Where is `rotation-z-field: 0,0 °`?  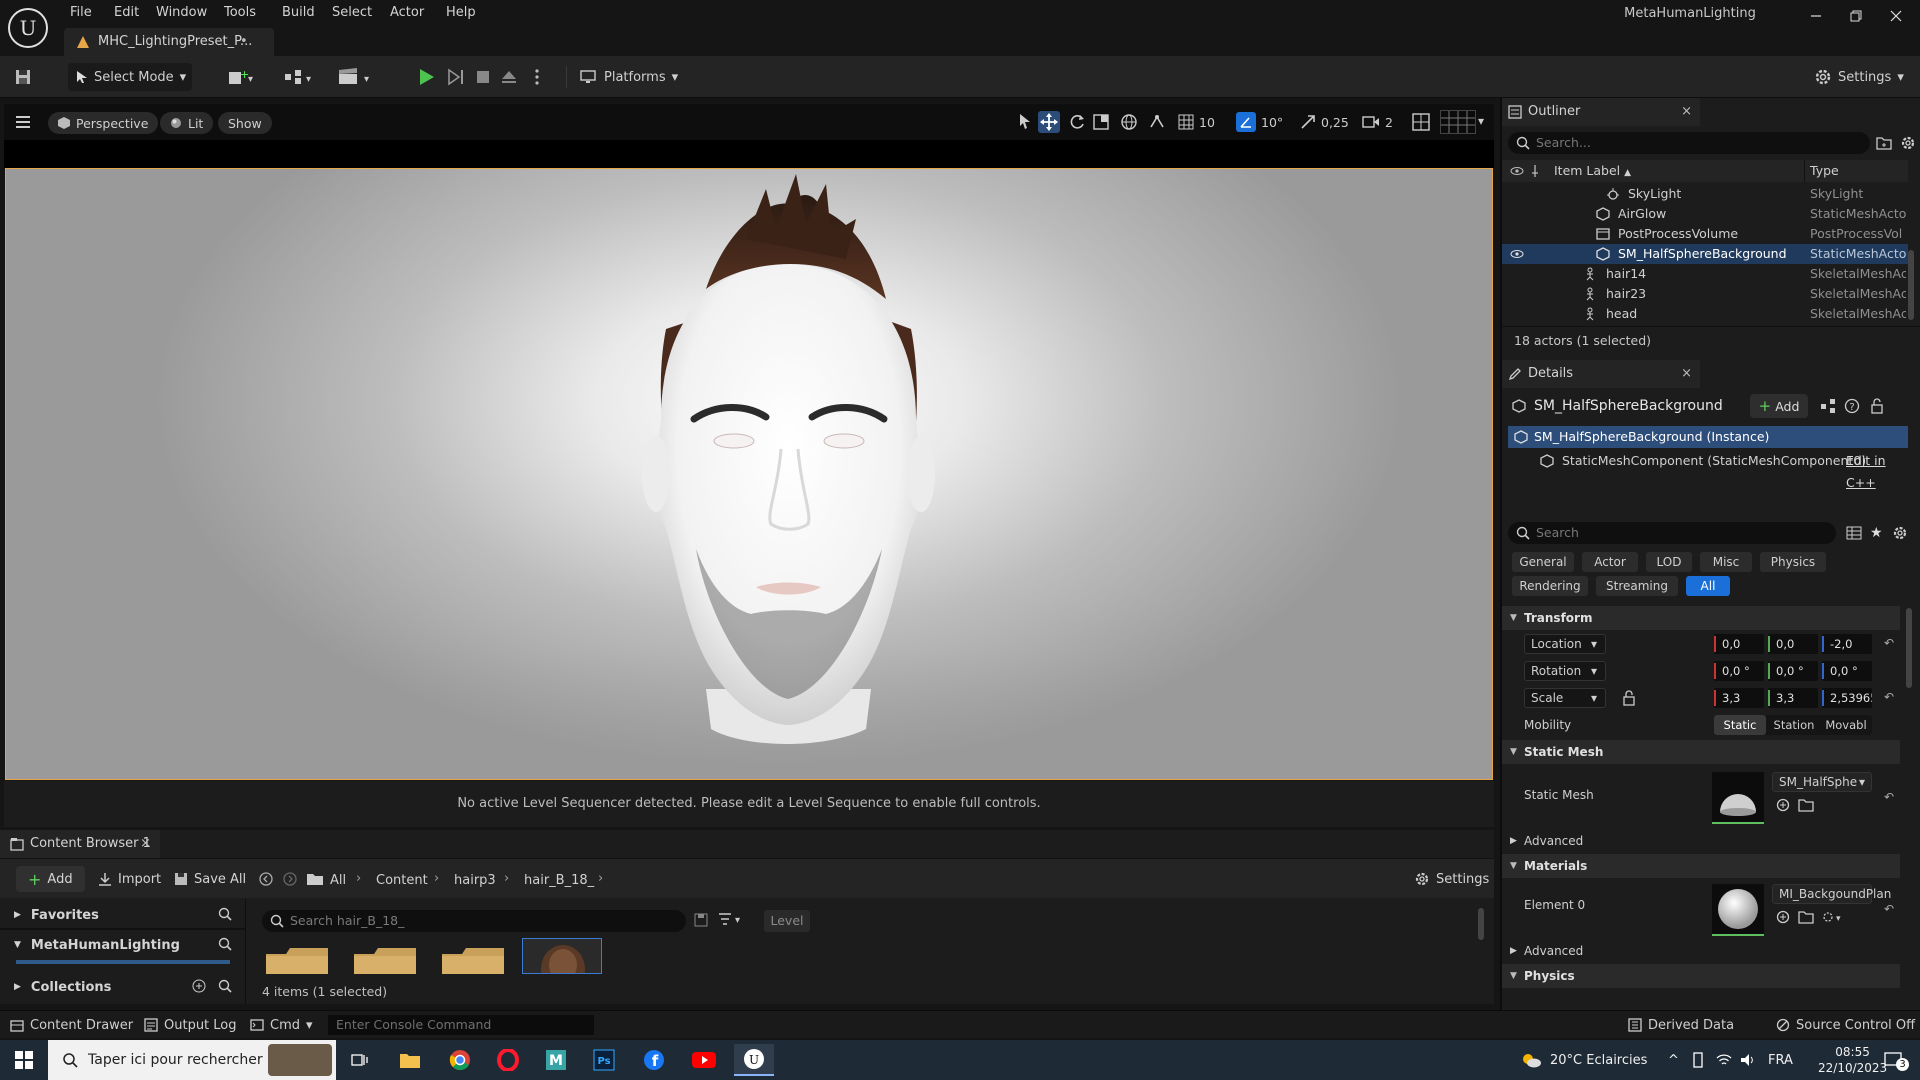 rotation-z-field: 0,0 ° is located at coordinates (1847, 671).